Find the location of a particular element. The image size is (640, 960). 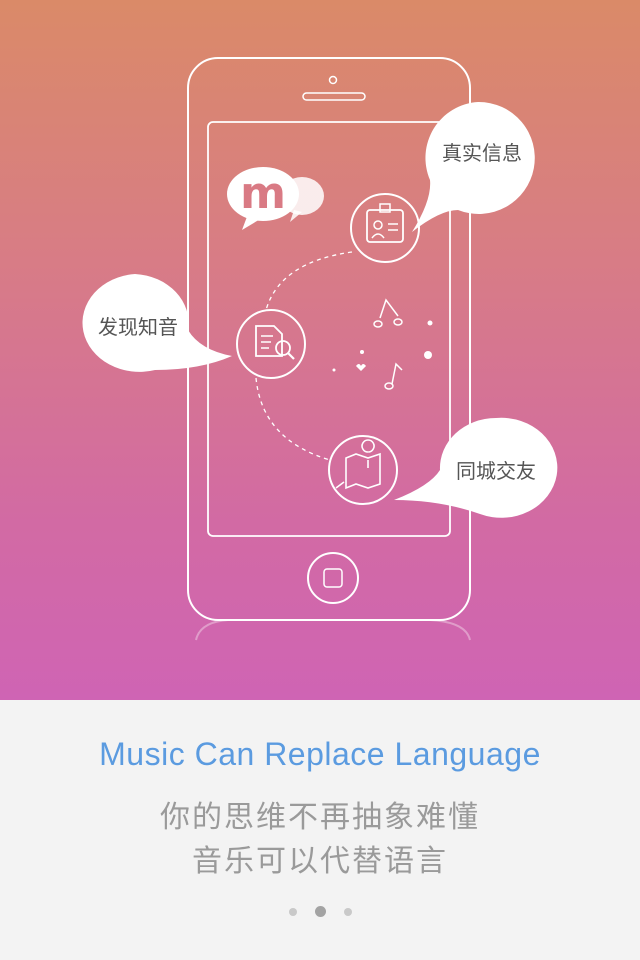

subline-2: 音乐可以代替语言 is located at coordinates (320, 861).